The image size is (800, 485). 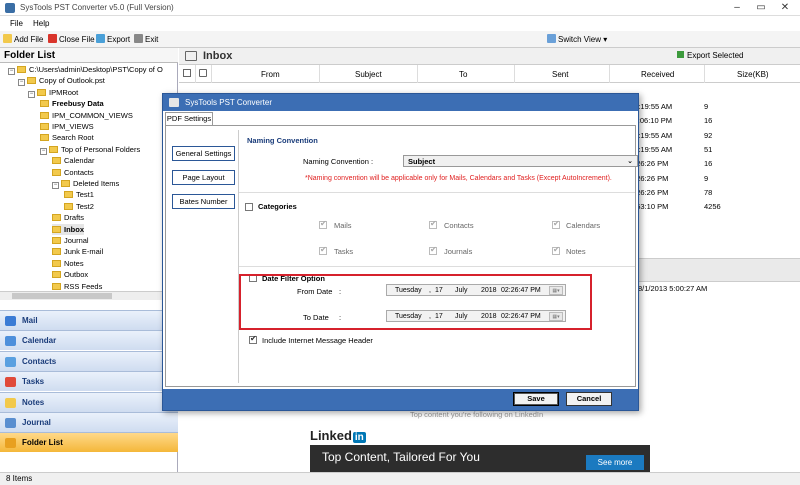 What do you see at coordinates (16, 23) in the screenshot?
I see `menu-file: File` at bounding box center [16, 23].